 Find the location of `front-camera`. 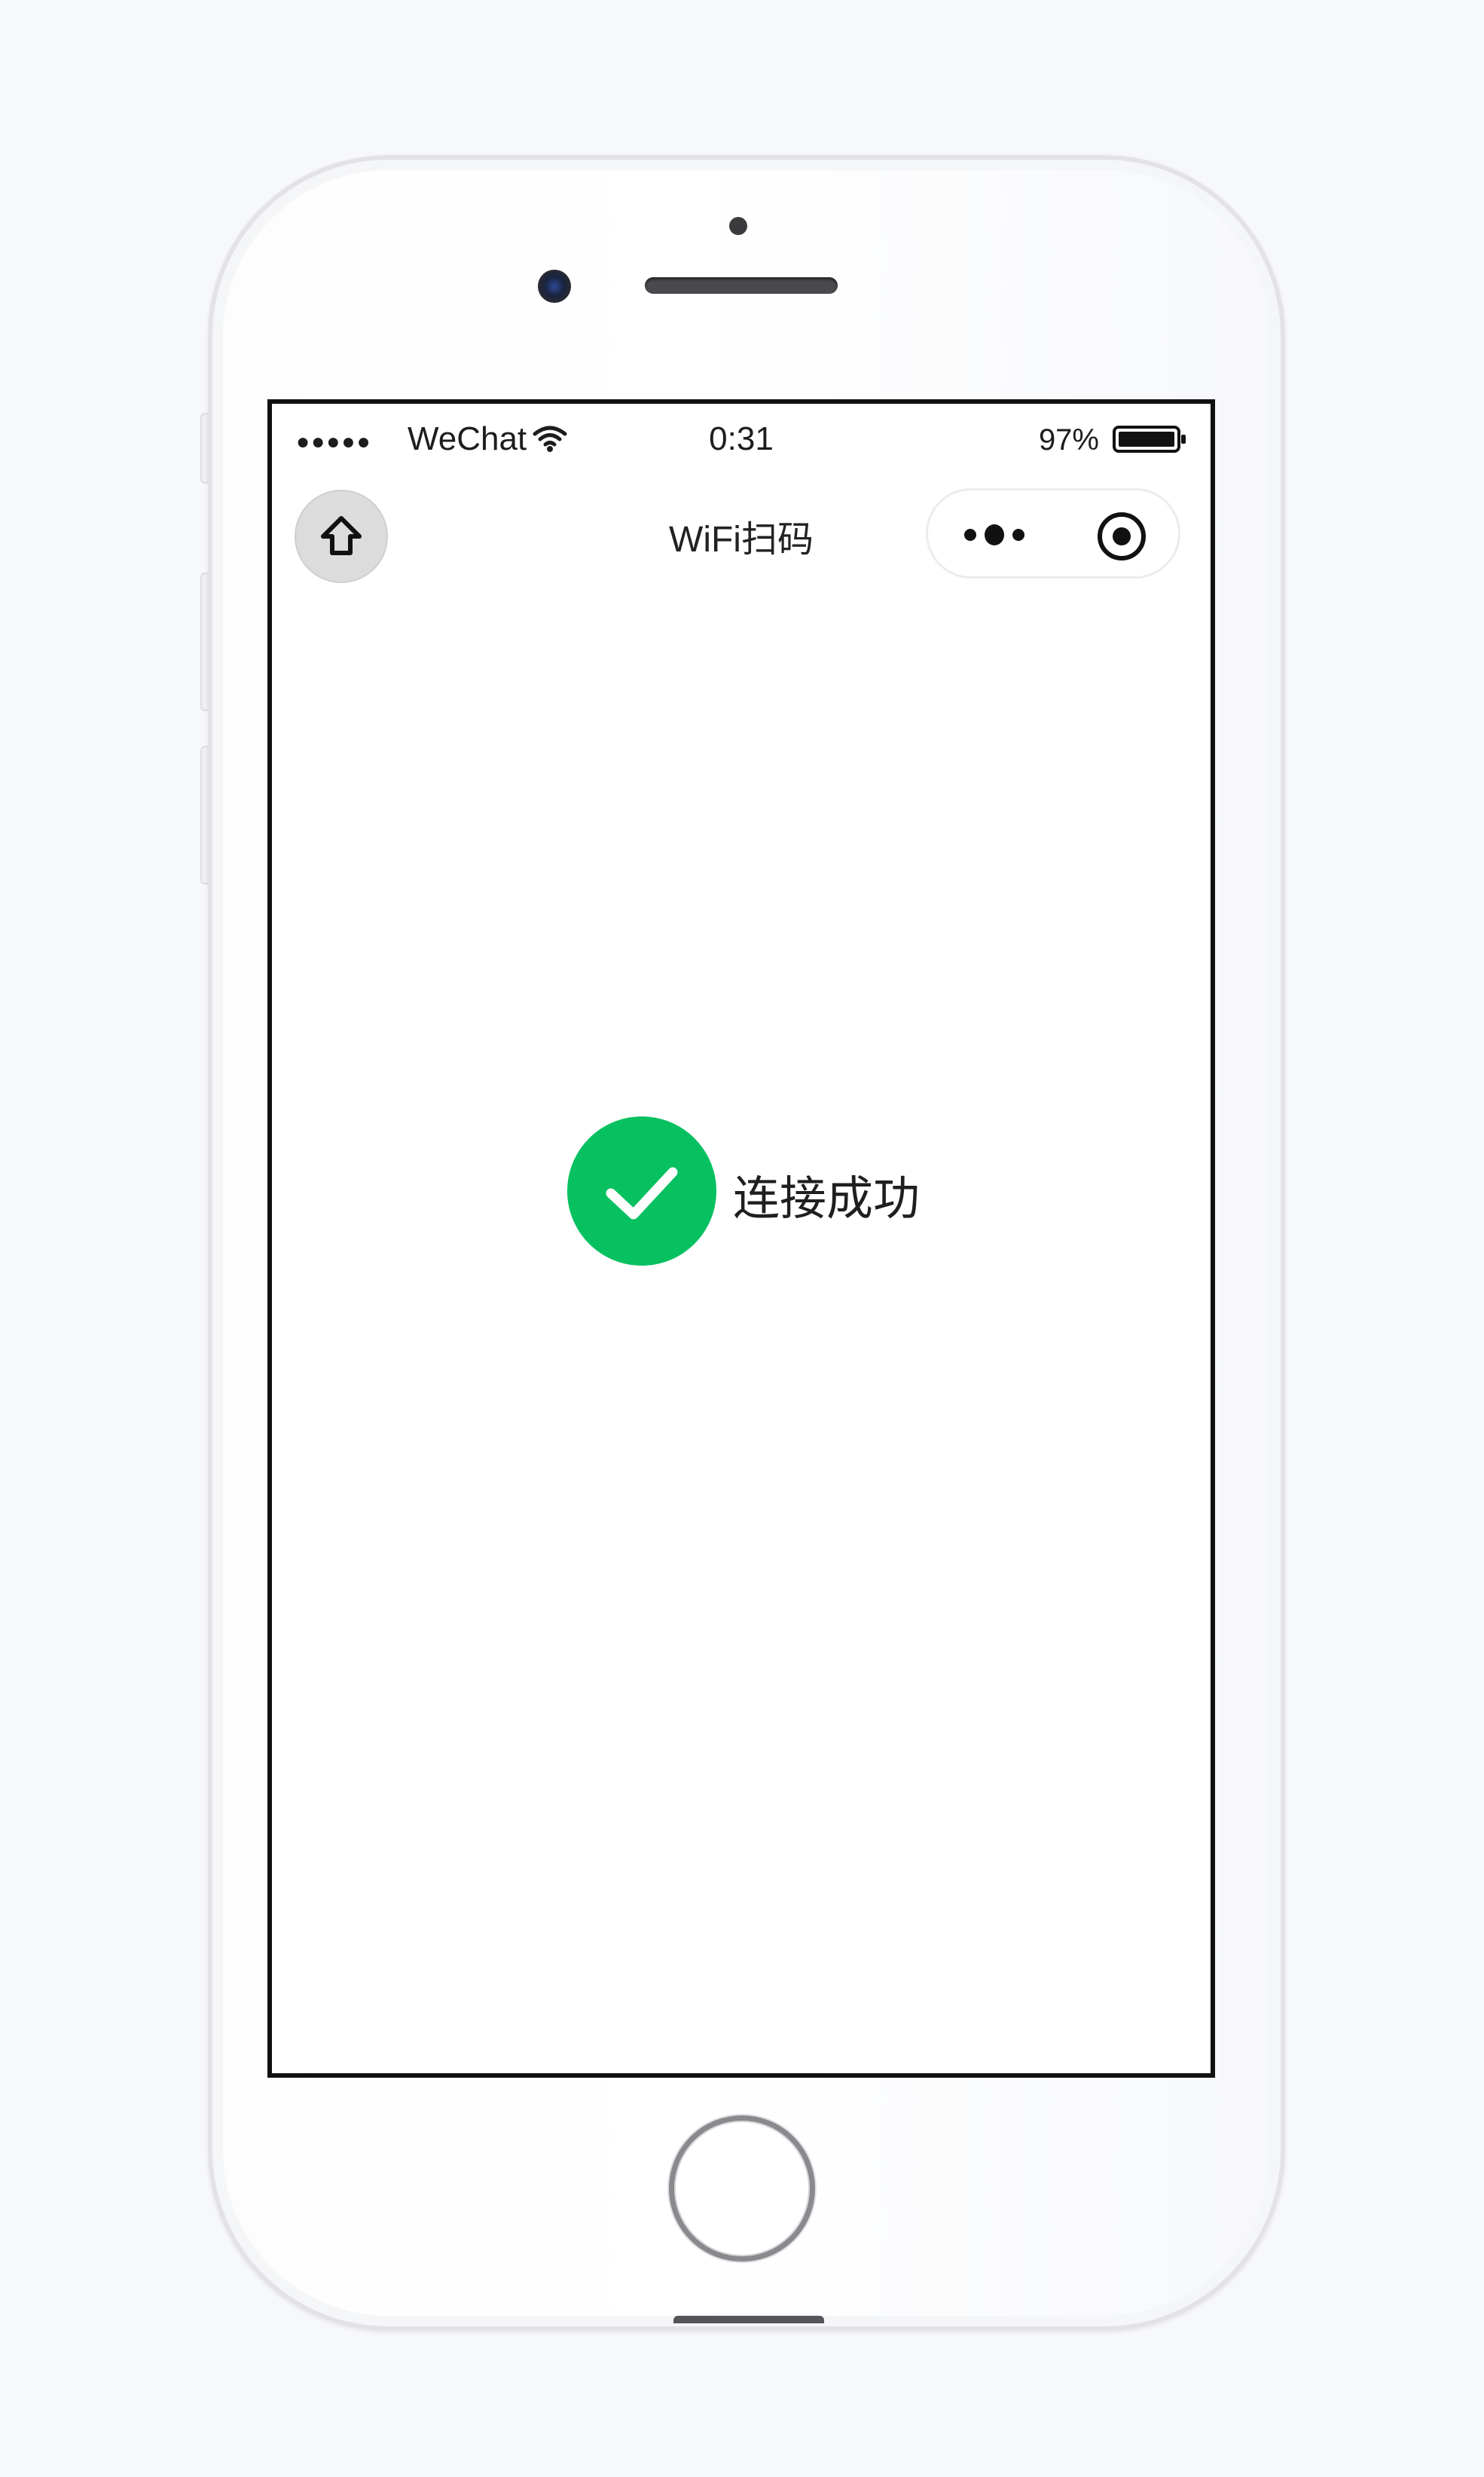

front-camera is located at coordinates (554, 287).